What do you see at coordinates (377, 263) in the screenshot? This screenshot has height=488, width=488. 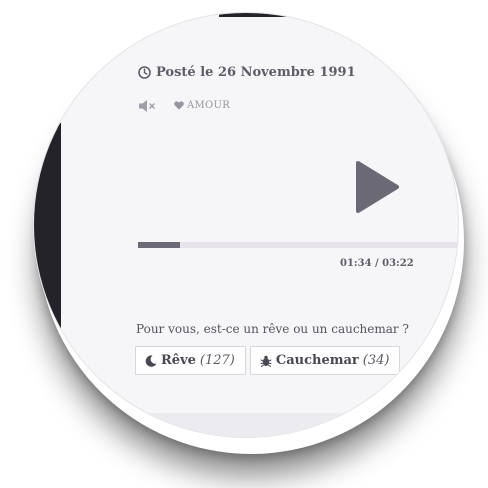 I see `time-display: 01:34 / 03:22` at bounding box center [377, 263].